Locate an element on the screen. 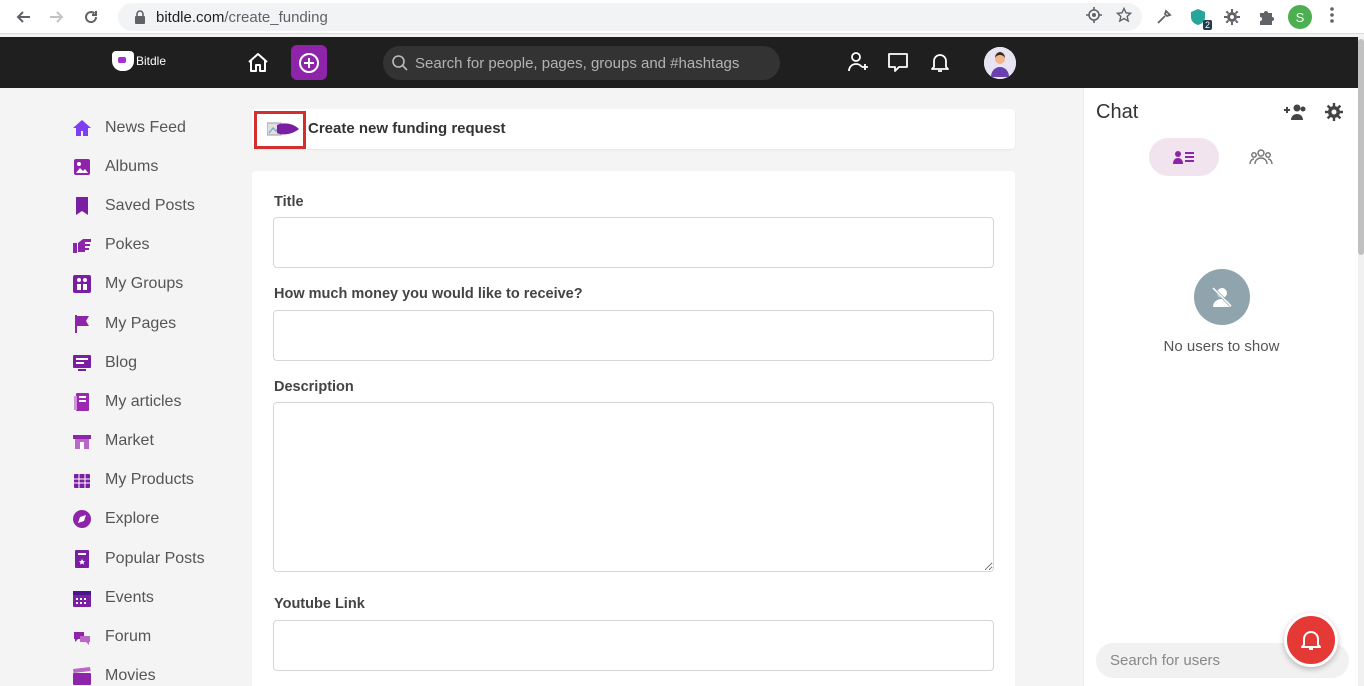  sidebar-item-label: Blog is located at coordinates (121, 362).